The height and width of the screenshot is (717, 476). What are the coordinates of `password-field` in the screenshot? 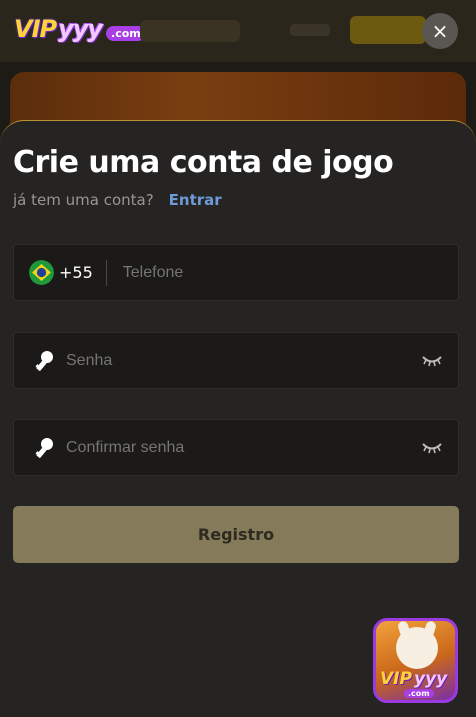 It's located at (236, 360).